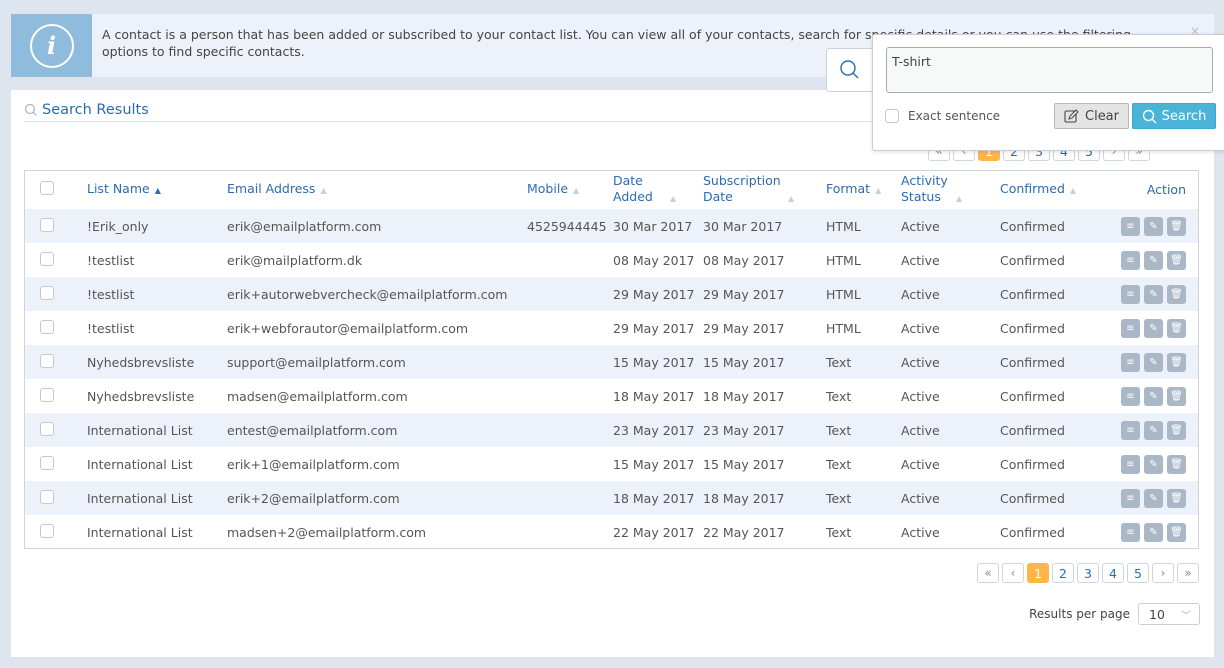 Image resolution: width=1224 pixels, height=668 pixels. I want to click on page-button: 4, so click(1113, 573).